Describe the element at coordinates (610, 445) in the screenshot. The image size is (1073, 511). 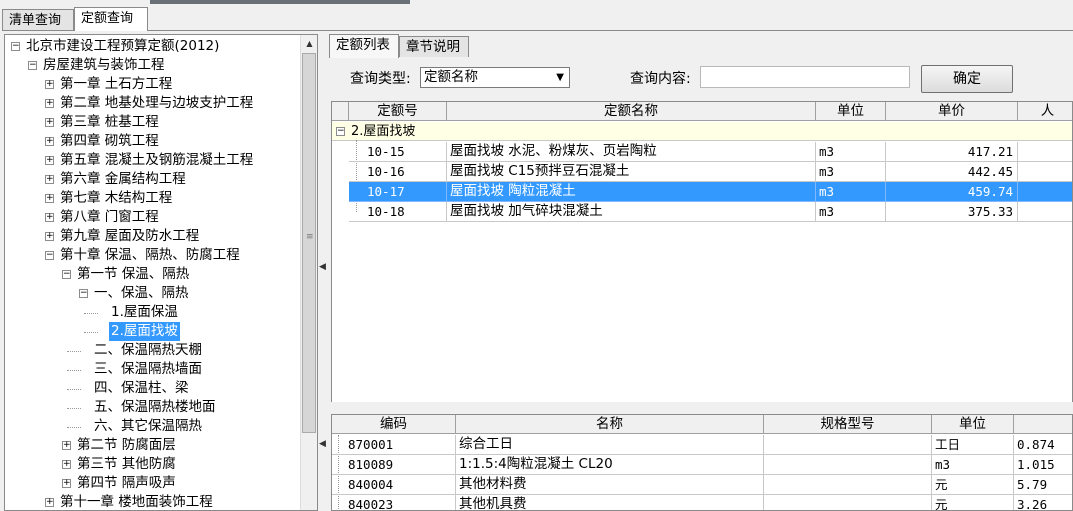
I see `table-cell: 综合工日` at that location.